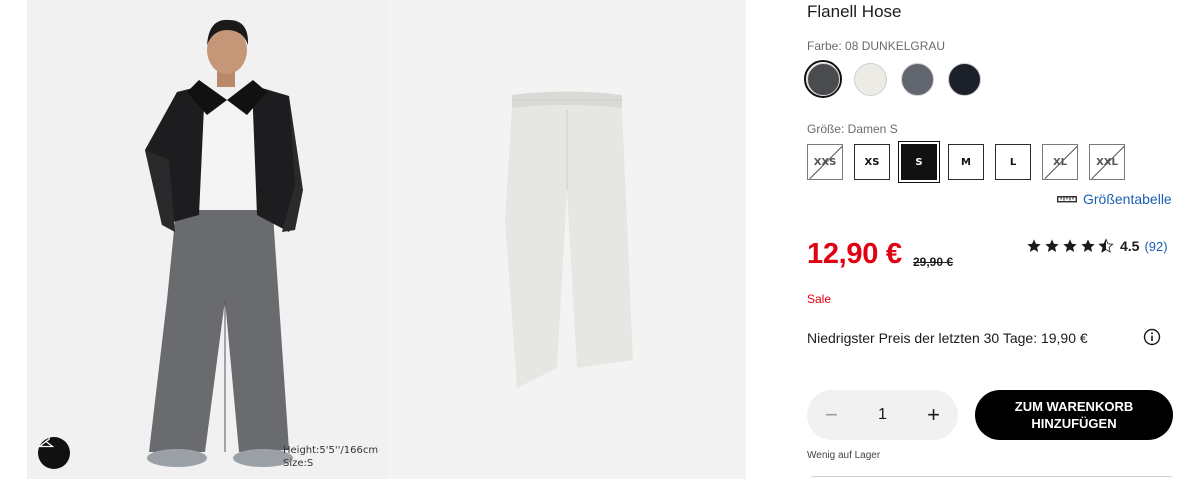  What do you see at coordinates (1060, 162) in the screenshot?
I see `size-option: XL` at bounding box center [1060, 162].